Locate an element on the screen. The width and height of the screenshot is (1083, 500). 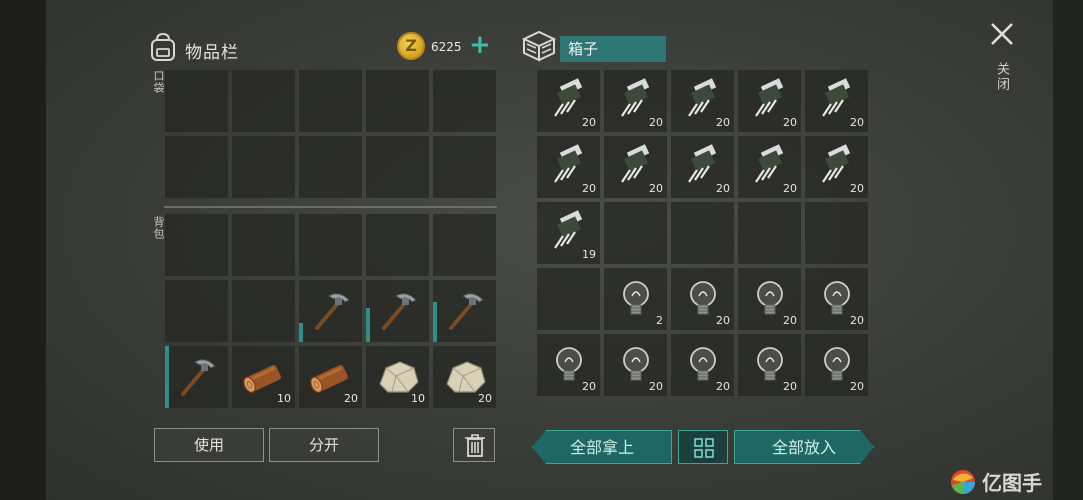
add-coins-button: + is located at coordinates (480, 45).